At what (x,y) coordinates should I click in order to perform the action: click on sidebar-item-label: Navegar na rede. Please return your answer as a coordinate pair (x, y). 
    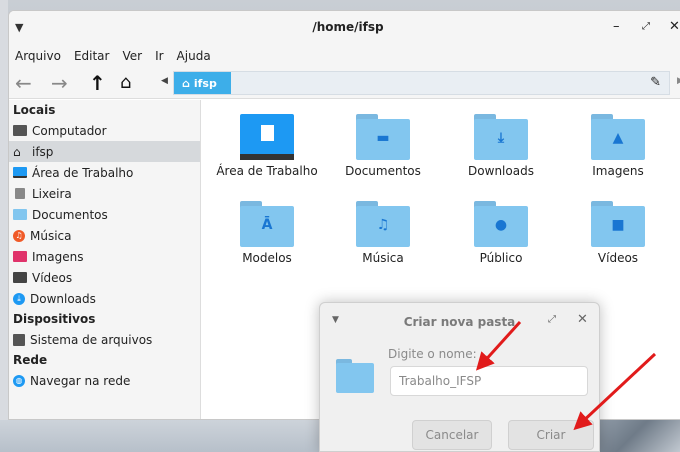
    Looking at the image, I should click on (80, 380).